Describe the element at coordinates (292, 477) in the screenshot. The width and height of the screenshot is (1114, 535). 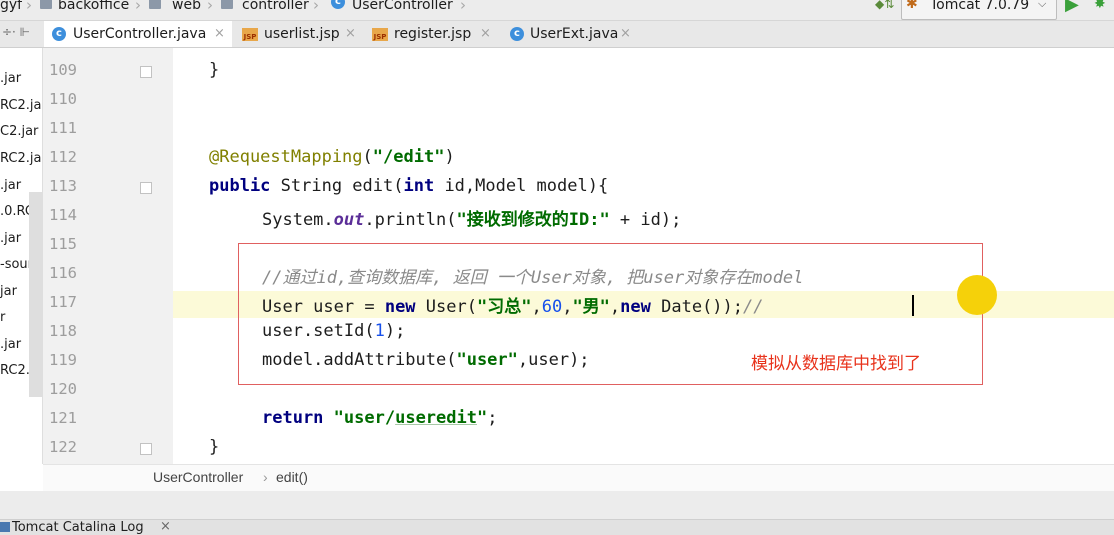
I see `breadcrumb-method: edit()` at that location.